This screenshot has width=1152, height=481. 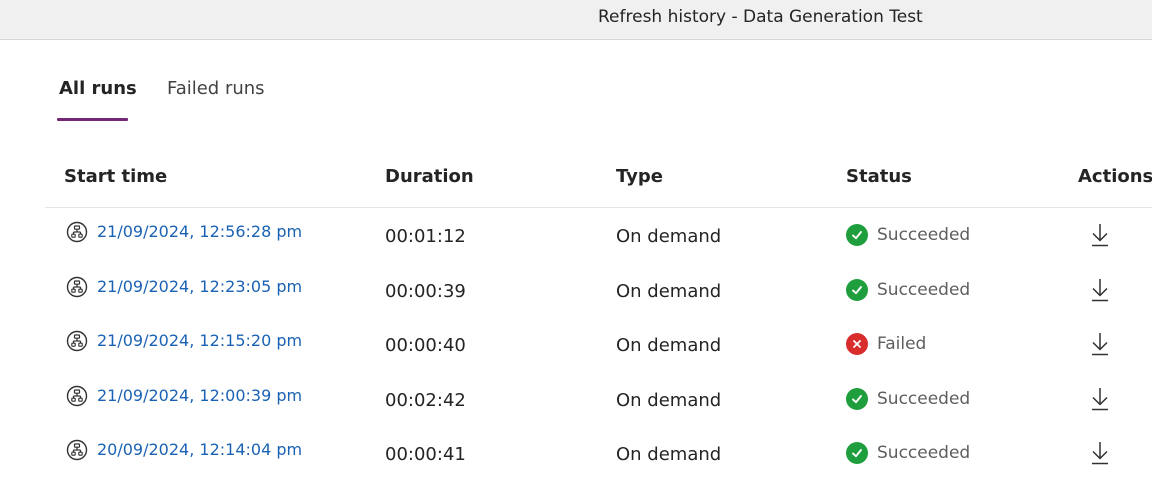 I want to click on page-title: Refresh history - Data Generation Test, so click(x=760, y=17).